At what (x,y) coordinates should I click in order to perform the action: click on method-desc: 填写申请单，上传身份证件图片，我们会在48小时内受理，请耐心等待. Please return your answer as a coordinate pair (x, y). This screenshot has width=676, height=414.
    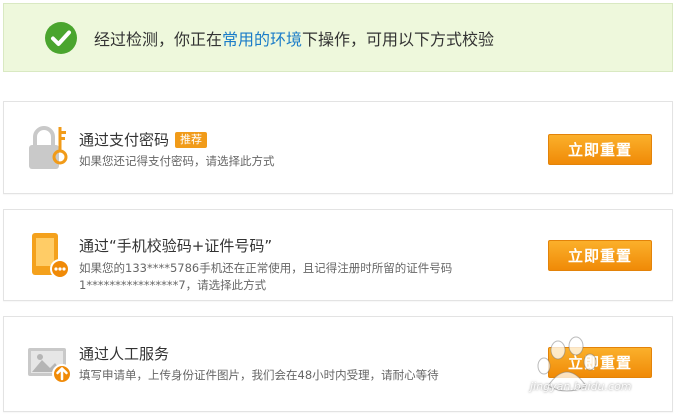
    Looking at the image, I should click on (259, 375).